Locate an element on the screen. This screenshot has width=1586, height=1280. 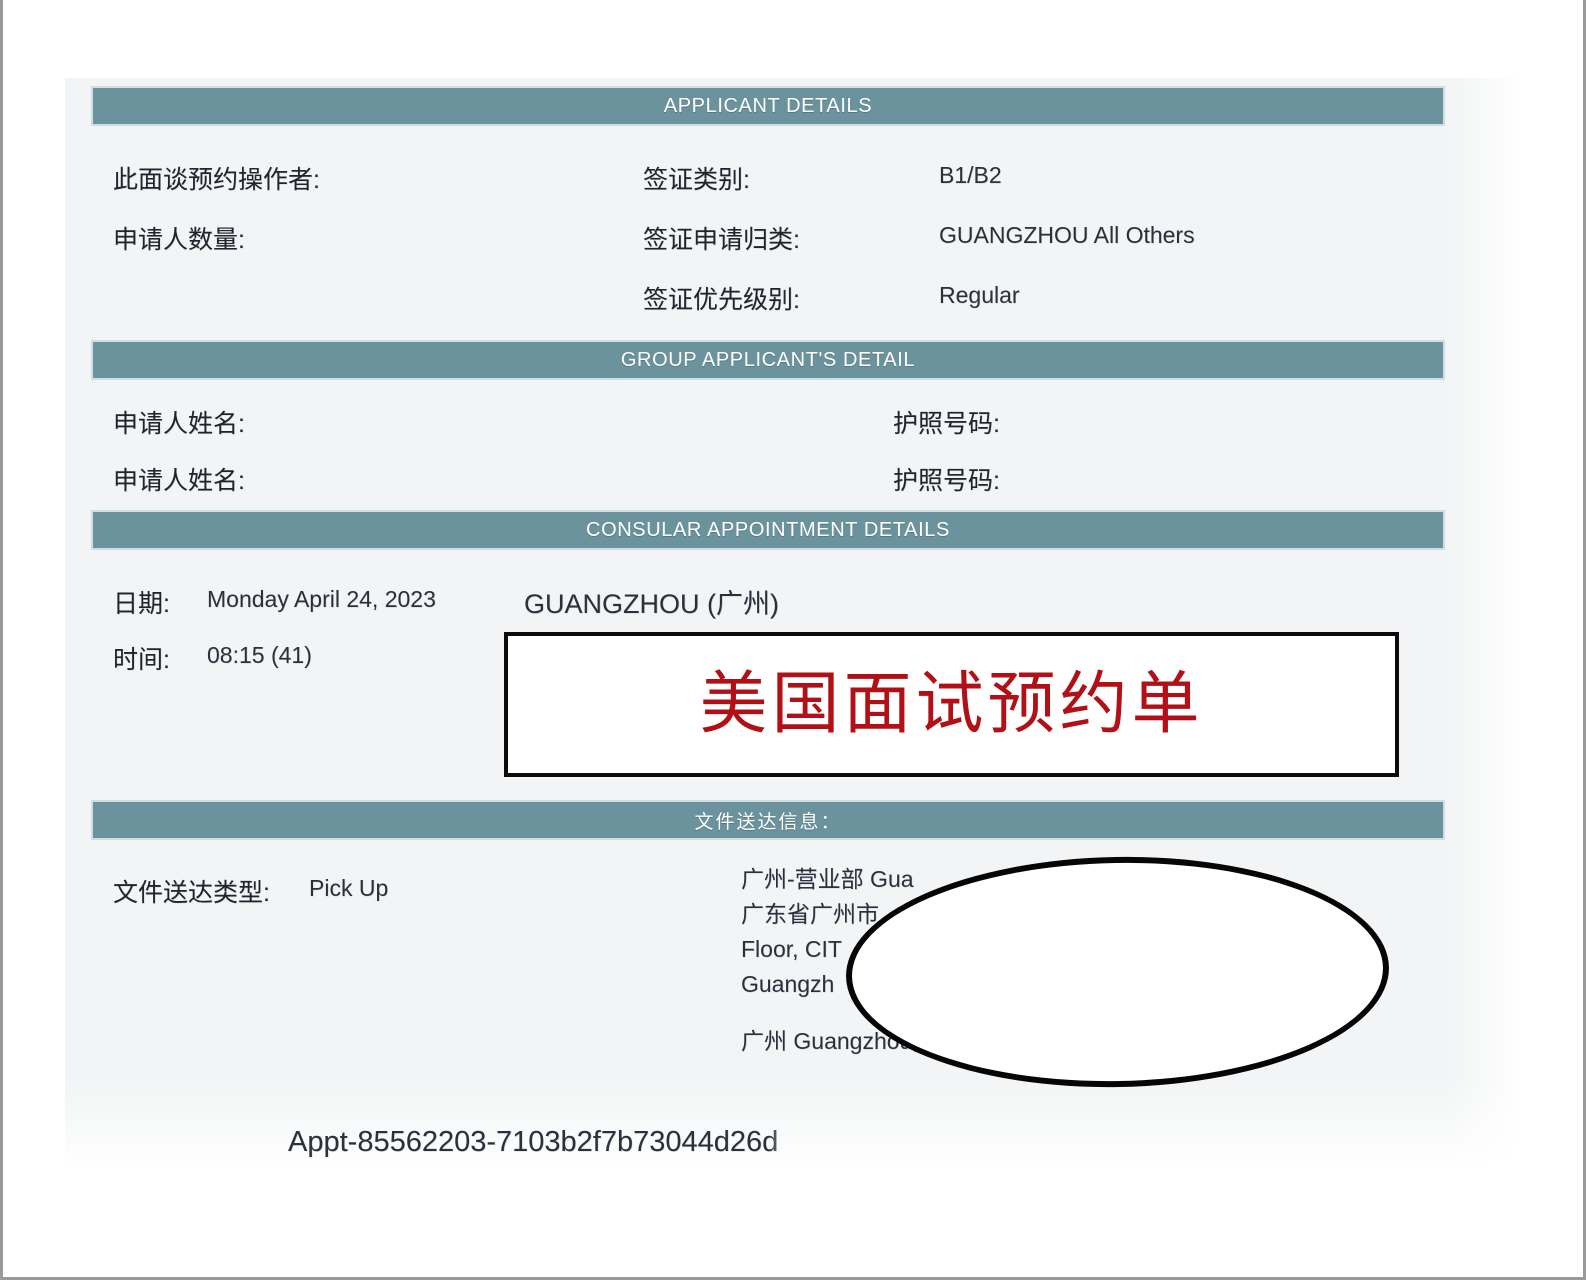
label-applicant-count: 申请人数量: is located at coordinates (179, 240).